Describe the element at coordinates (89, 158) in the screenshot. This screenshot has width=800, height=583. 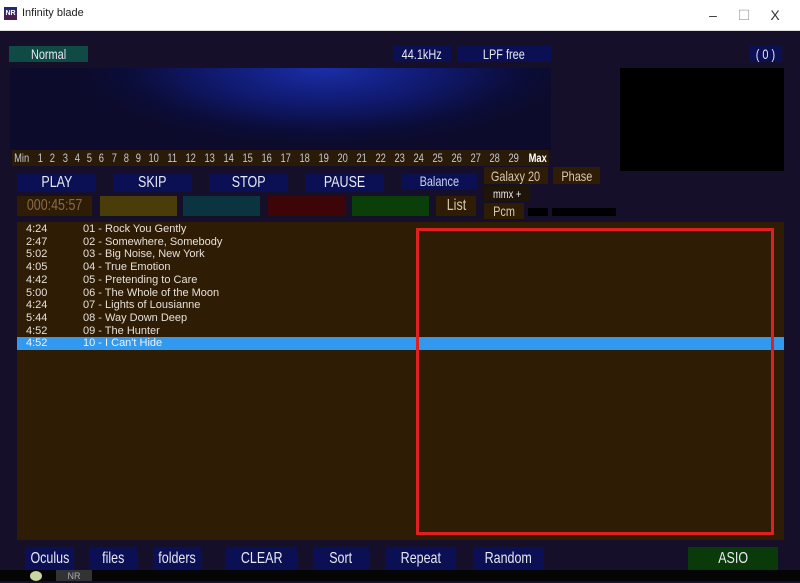
I see `scale-label: 5` at that location.